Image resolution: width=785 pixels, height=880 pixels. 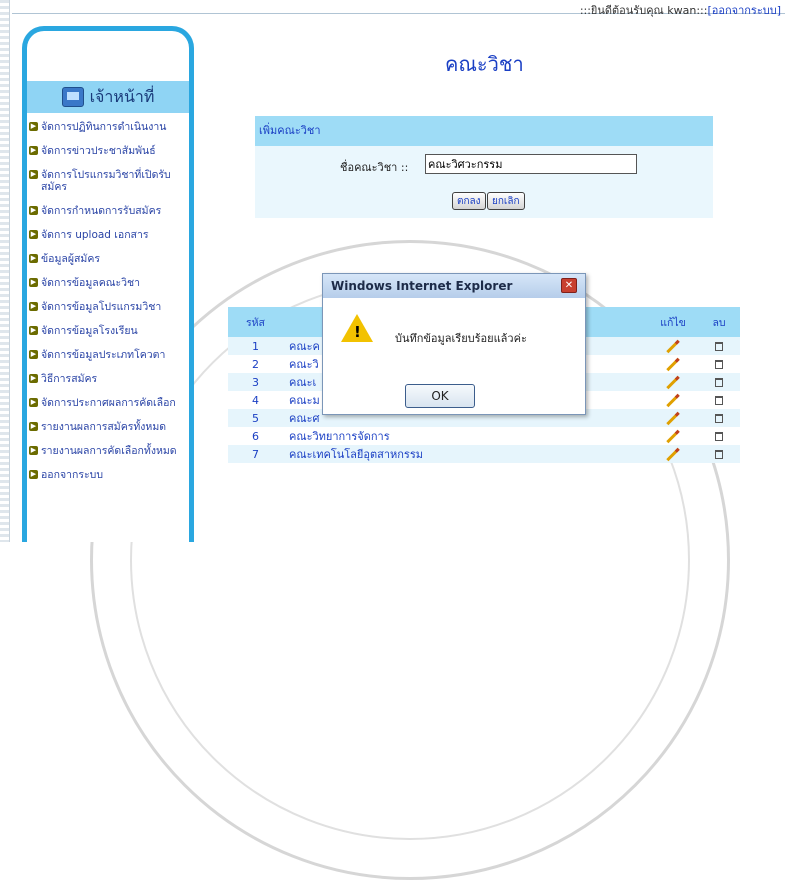 I want to click on sidebar-title: เจ้าหน้าที่, so click(x=122, y=96).